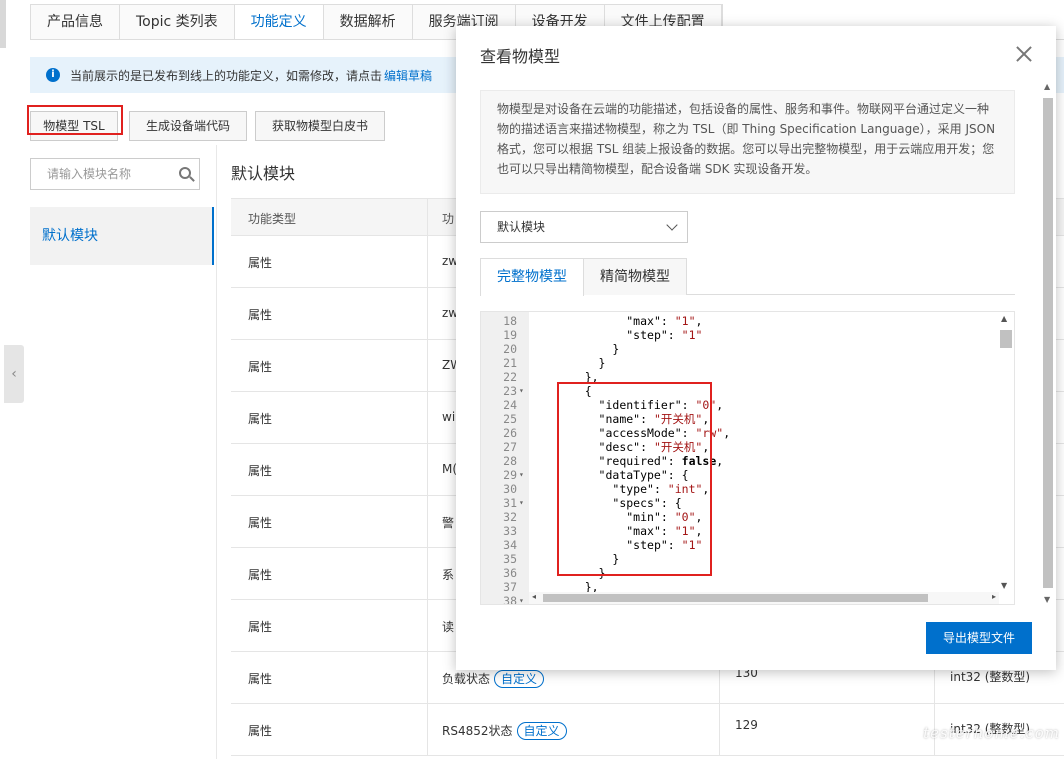 This screenshot has height=759, width=1064. What do you see at coordinates (450, 469) in the screenshot?
I see `function-name: M(` at bounding box center [450, 469].